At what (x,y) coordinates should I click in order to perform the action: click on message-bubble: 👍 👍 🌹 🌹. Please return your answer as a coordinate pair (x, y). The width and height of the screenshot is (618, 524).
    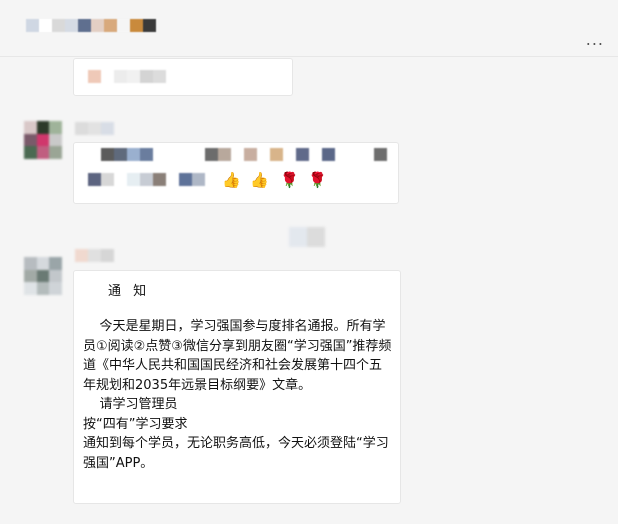
    Looking at the image, I should click on (236, 173).